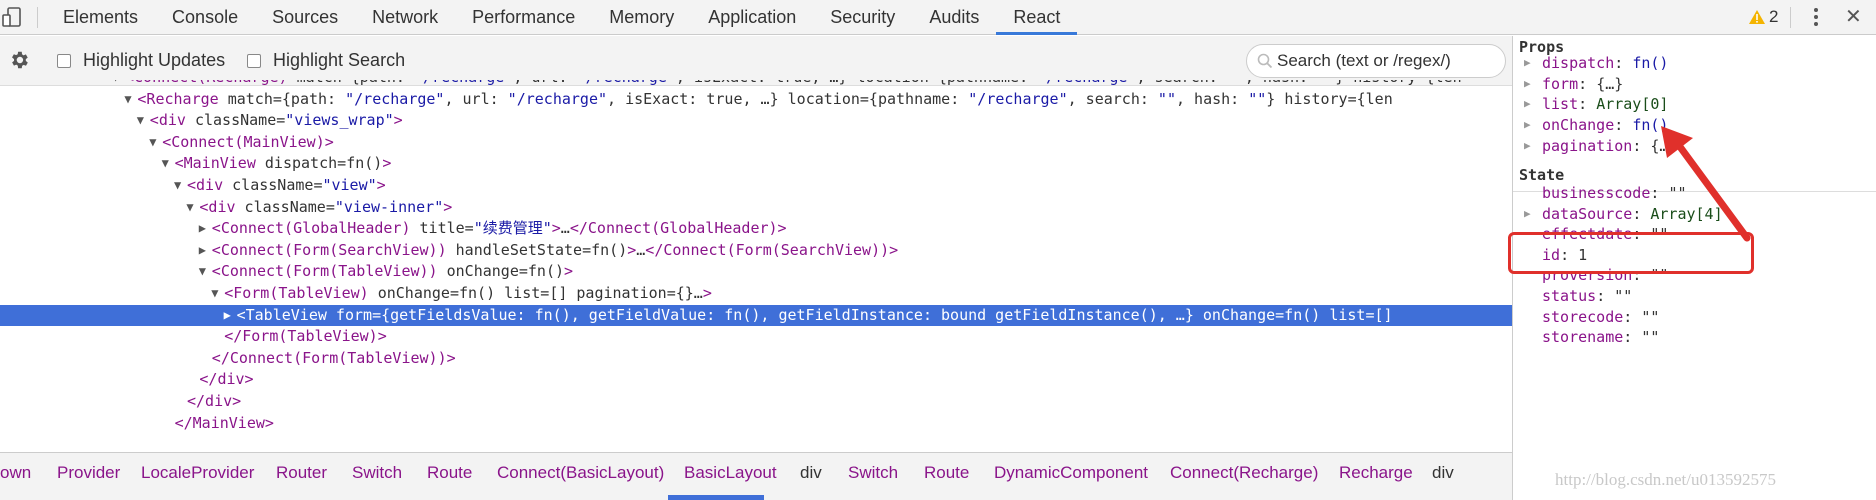 This screenshot has height=500, width=1876. Describe the element at coordinates (862, 17) in the screenshot. I see `tab-security: Security` at that location.